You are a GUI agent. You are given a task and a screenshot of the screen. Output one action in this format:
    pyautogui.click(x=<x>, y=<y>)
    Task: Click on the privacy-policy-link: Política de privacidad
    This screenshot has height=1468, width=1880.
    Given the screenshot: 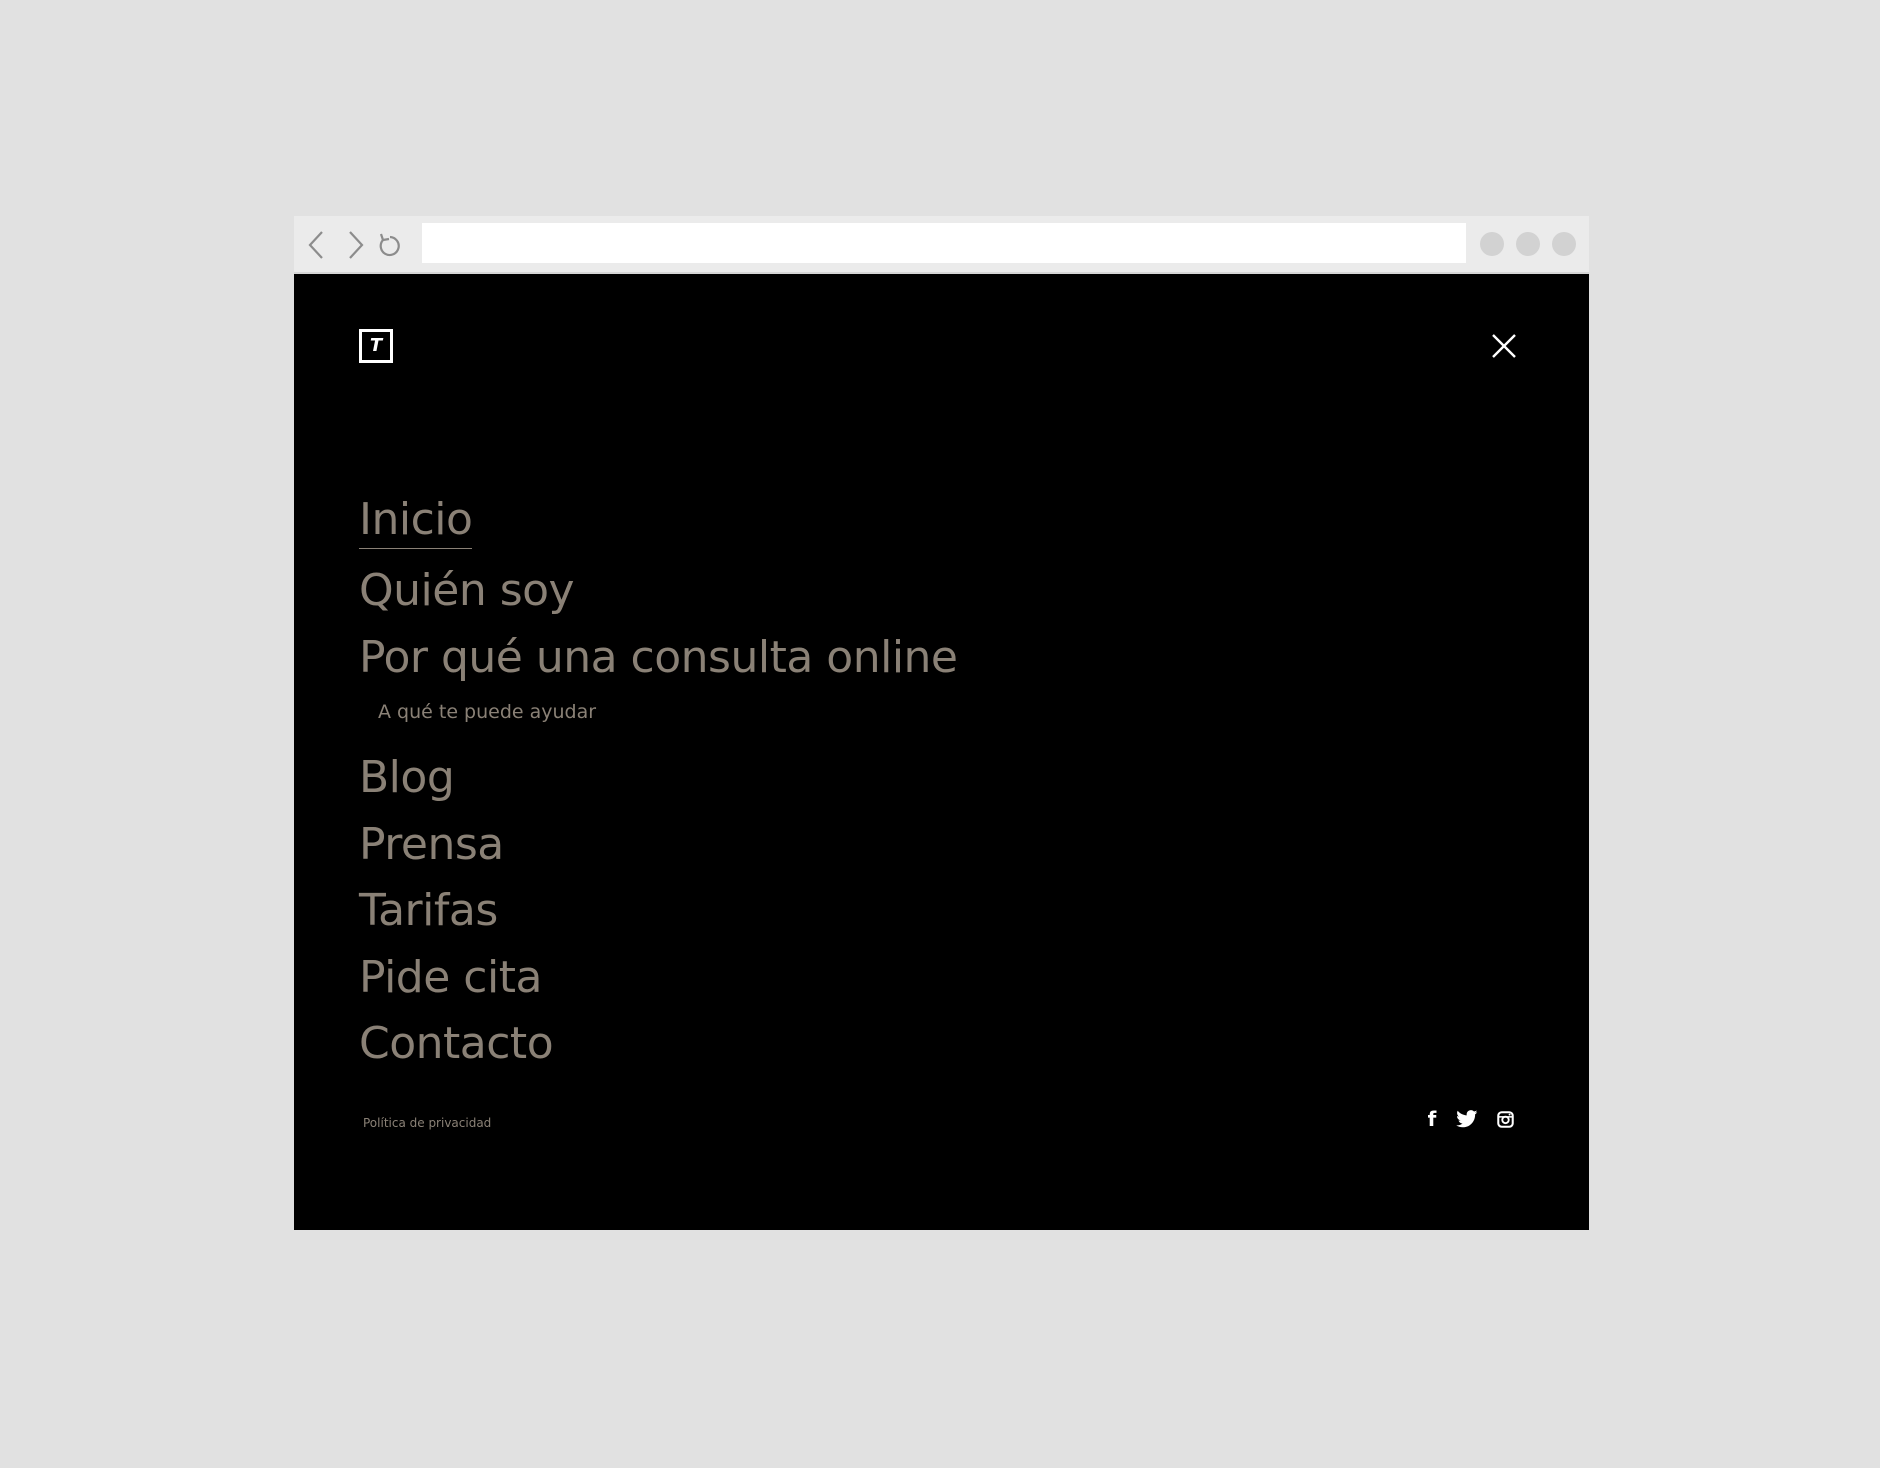 What is the action you would take?
    pyautogui.click(x=427, y=1123)
    